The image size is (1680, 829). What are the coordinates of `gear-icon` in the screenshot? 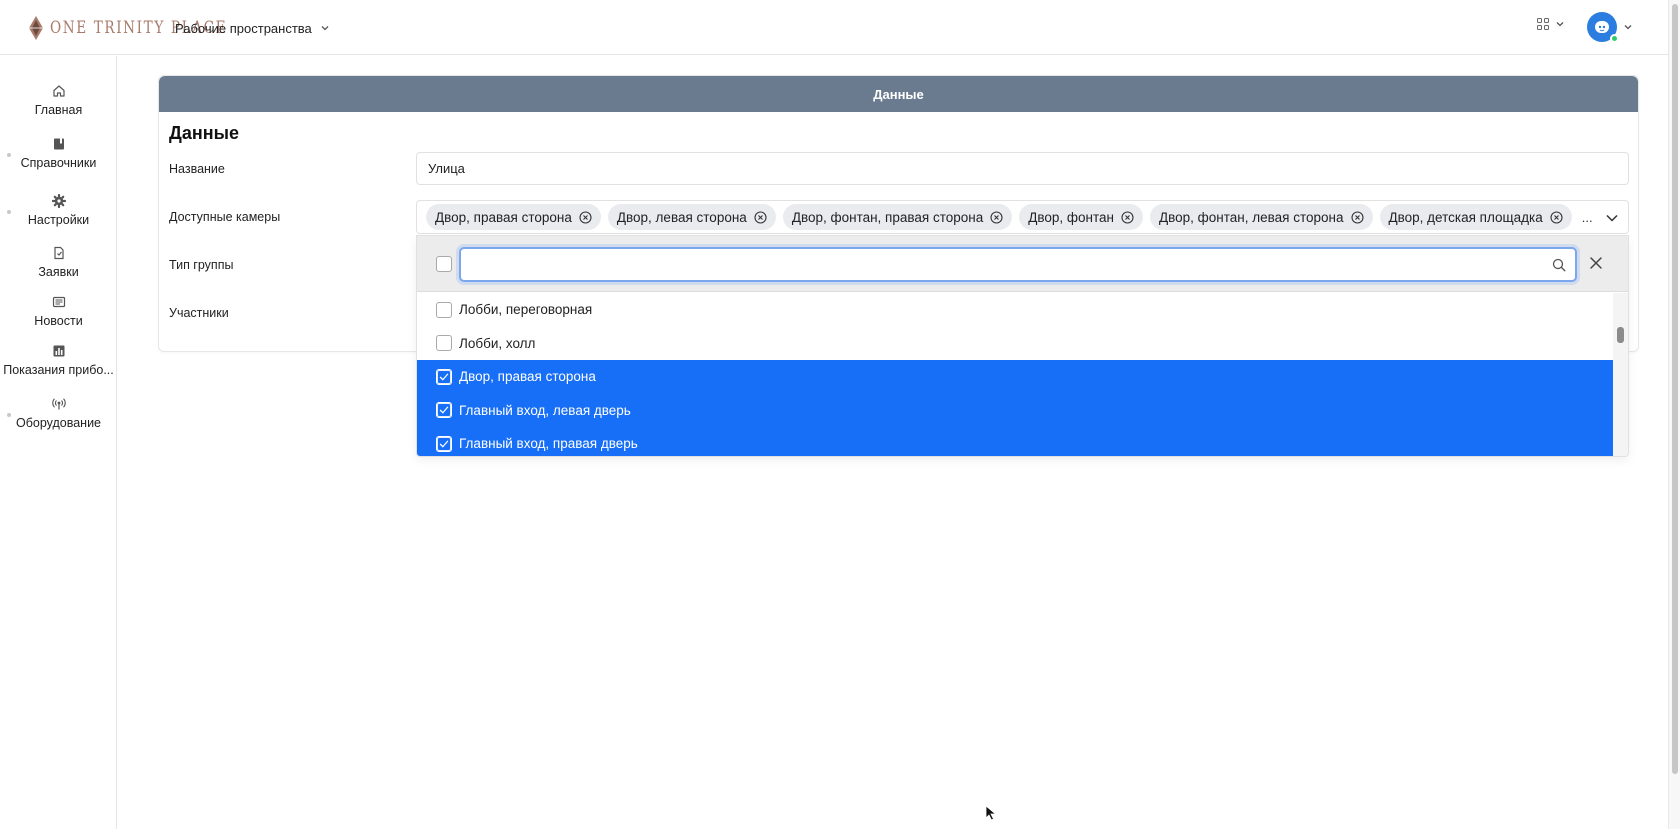 It's located at (58, 201).